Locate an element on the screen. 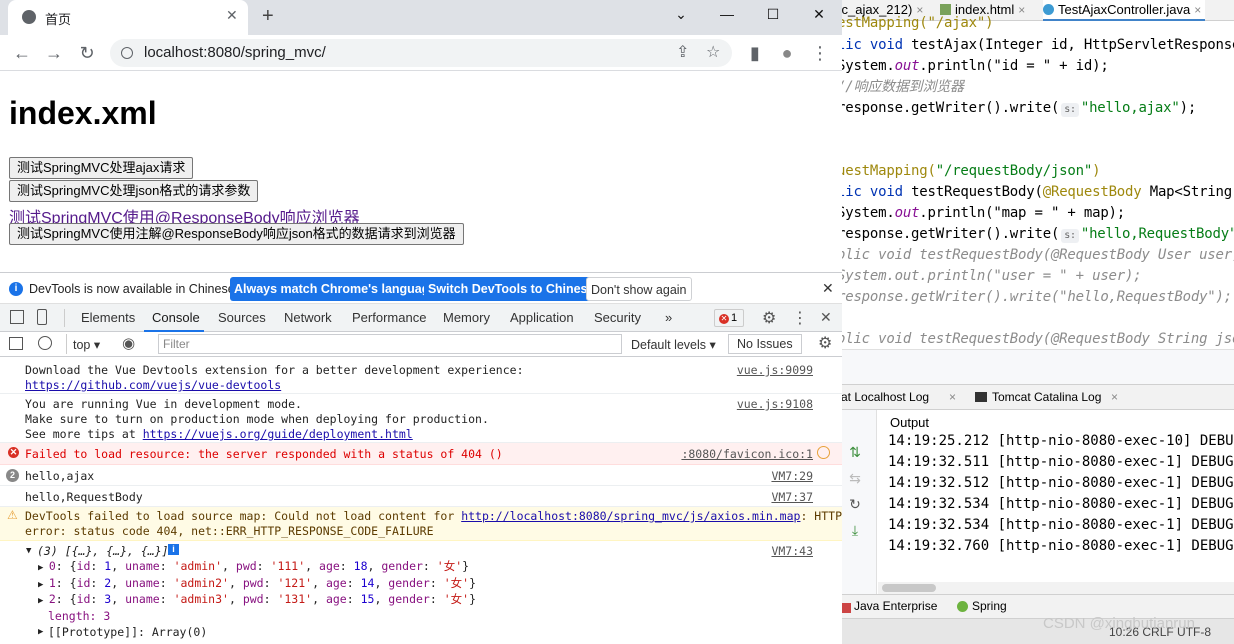  log-tab-catalina: Tomcat Catalina Log is located at coordinates (1046, 397).